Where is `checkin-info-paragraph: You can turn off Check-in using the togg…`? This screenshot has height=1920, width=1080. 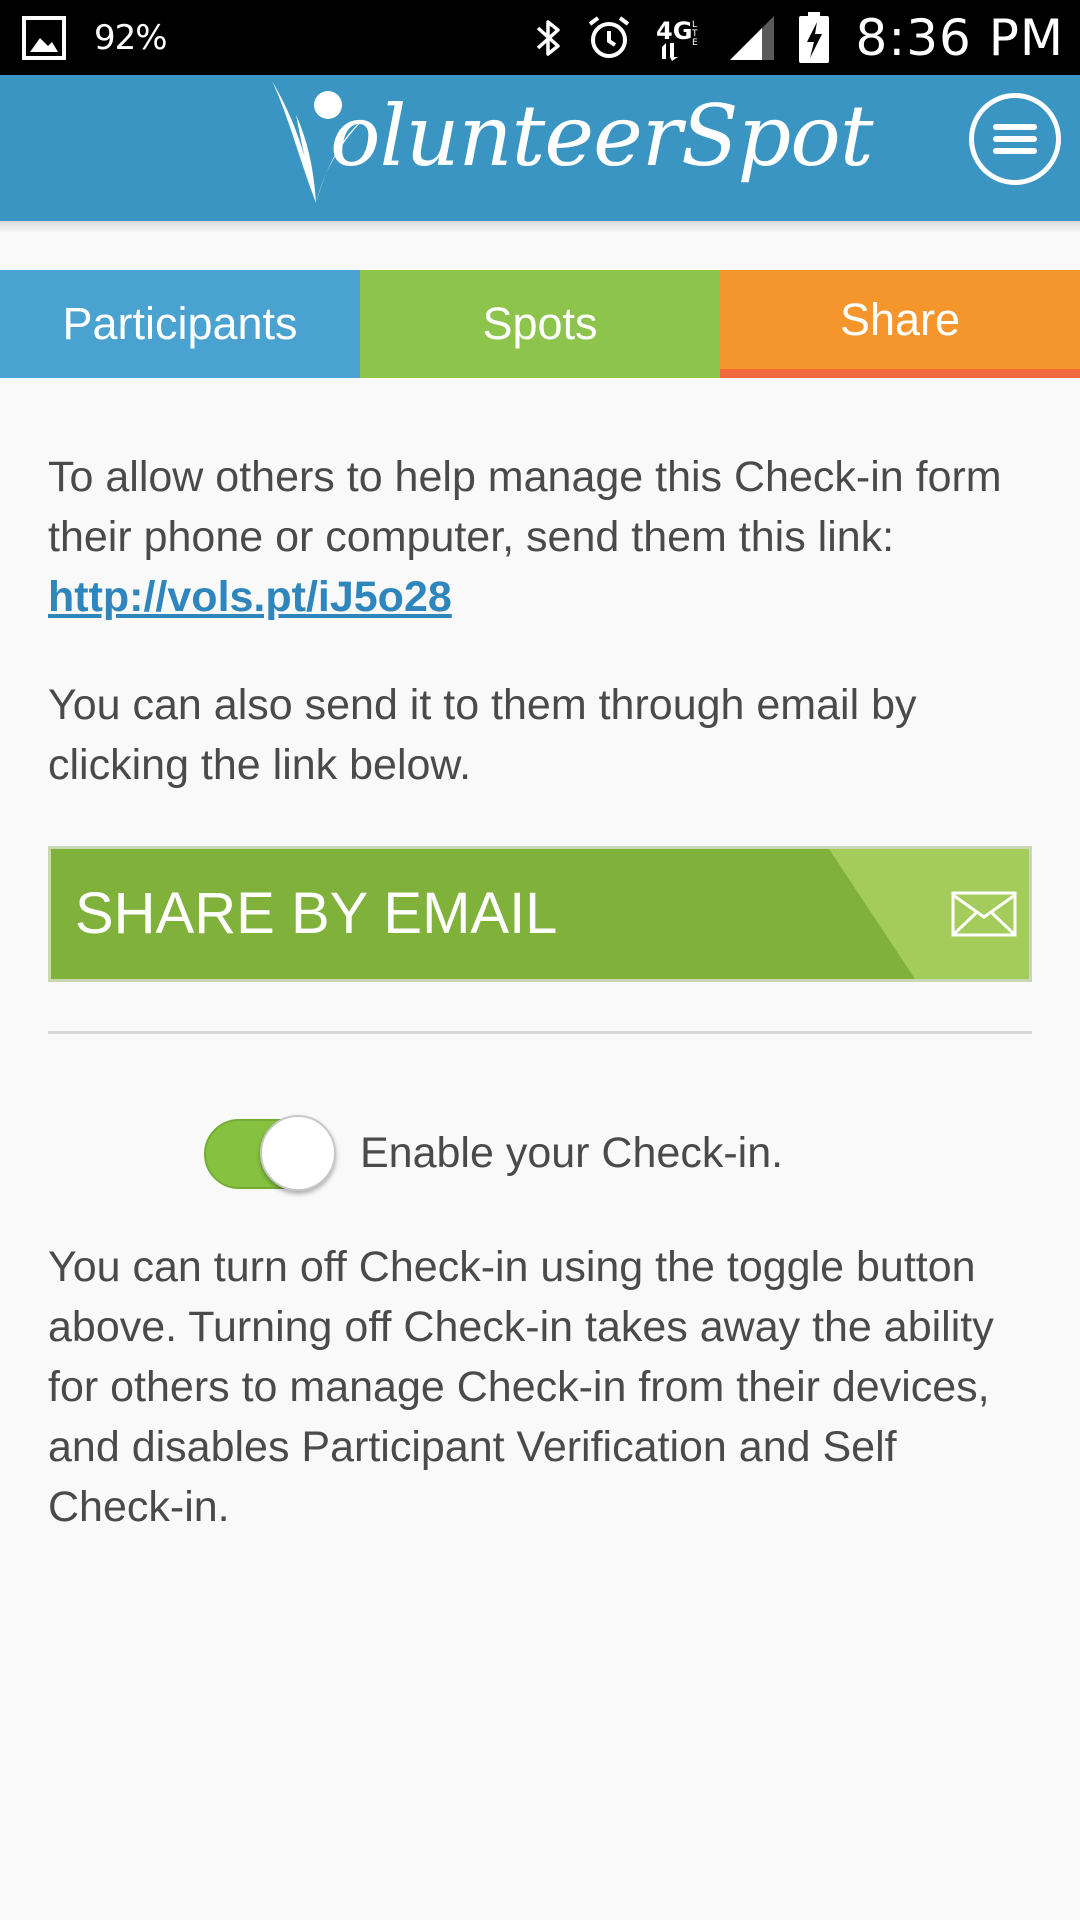
checkin-info-paragraph: You can turn off Check-in using the togg… is located at coordinates (521, 1387).